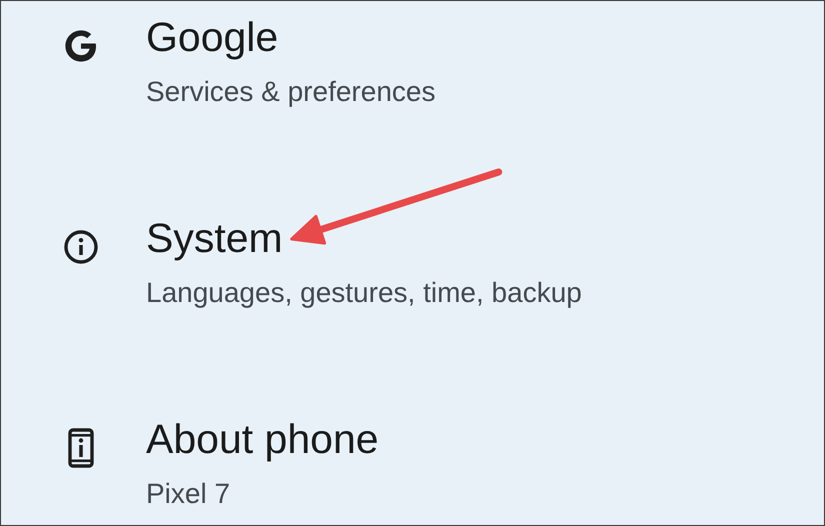 The width and height of the screenshot is (825, 526). What do you see at coordinates (262, 439) in the screenshot?
I see `setting-title: About phone` at bounding box center [262, 439].